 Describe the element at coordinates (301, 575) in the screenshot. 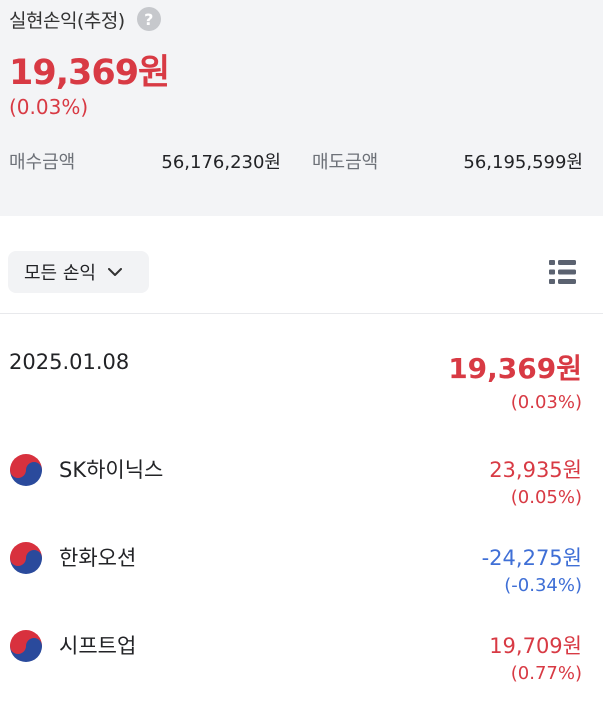

I see `stock-row-hanwha-ocean: 한화오션 -24,275원 (-0.34%)` at that location.